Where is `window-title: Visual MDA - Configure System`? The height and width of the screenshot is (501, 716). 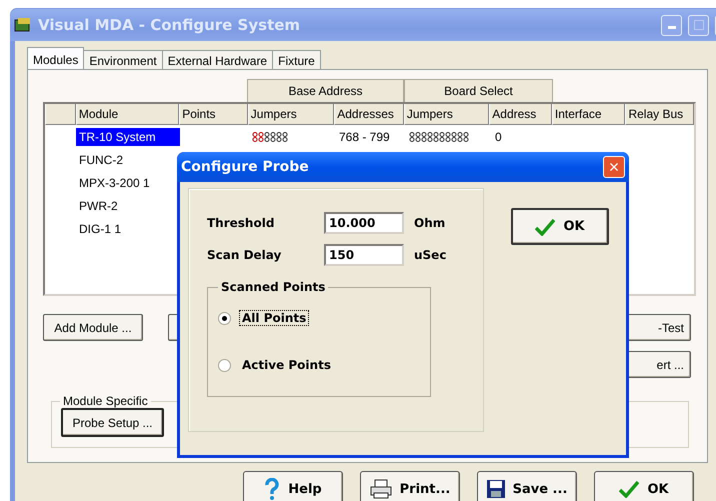 window-title: Visual MDA - Configure System is located at coordinates (169, 25).